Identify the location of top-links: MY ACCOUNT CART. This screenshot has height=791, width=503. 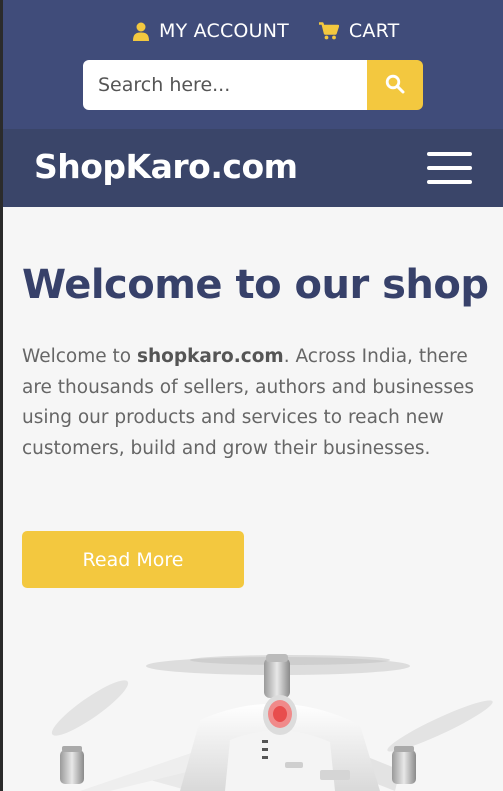
(266, 31).